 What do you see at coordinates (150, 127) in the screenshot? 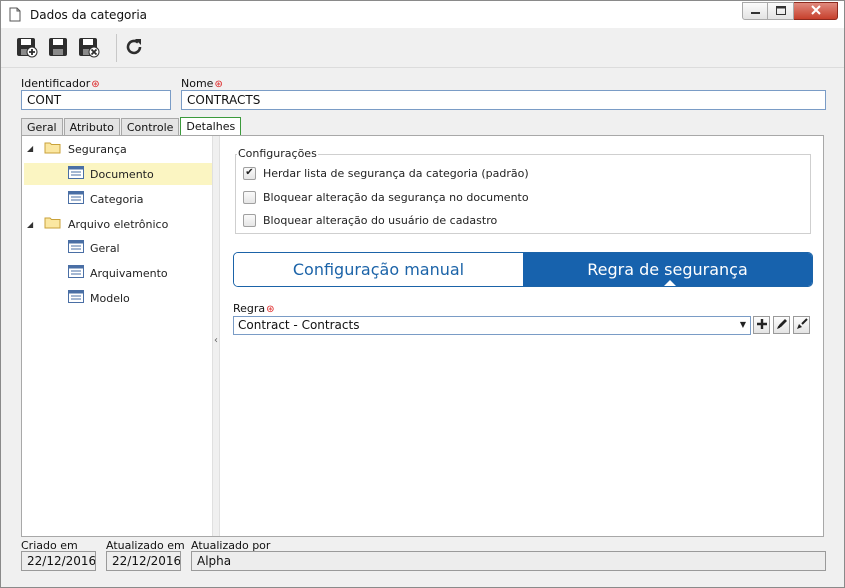
I see `tab-controle: Controle` at bounding box center [150, 127].